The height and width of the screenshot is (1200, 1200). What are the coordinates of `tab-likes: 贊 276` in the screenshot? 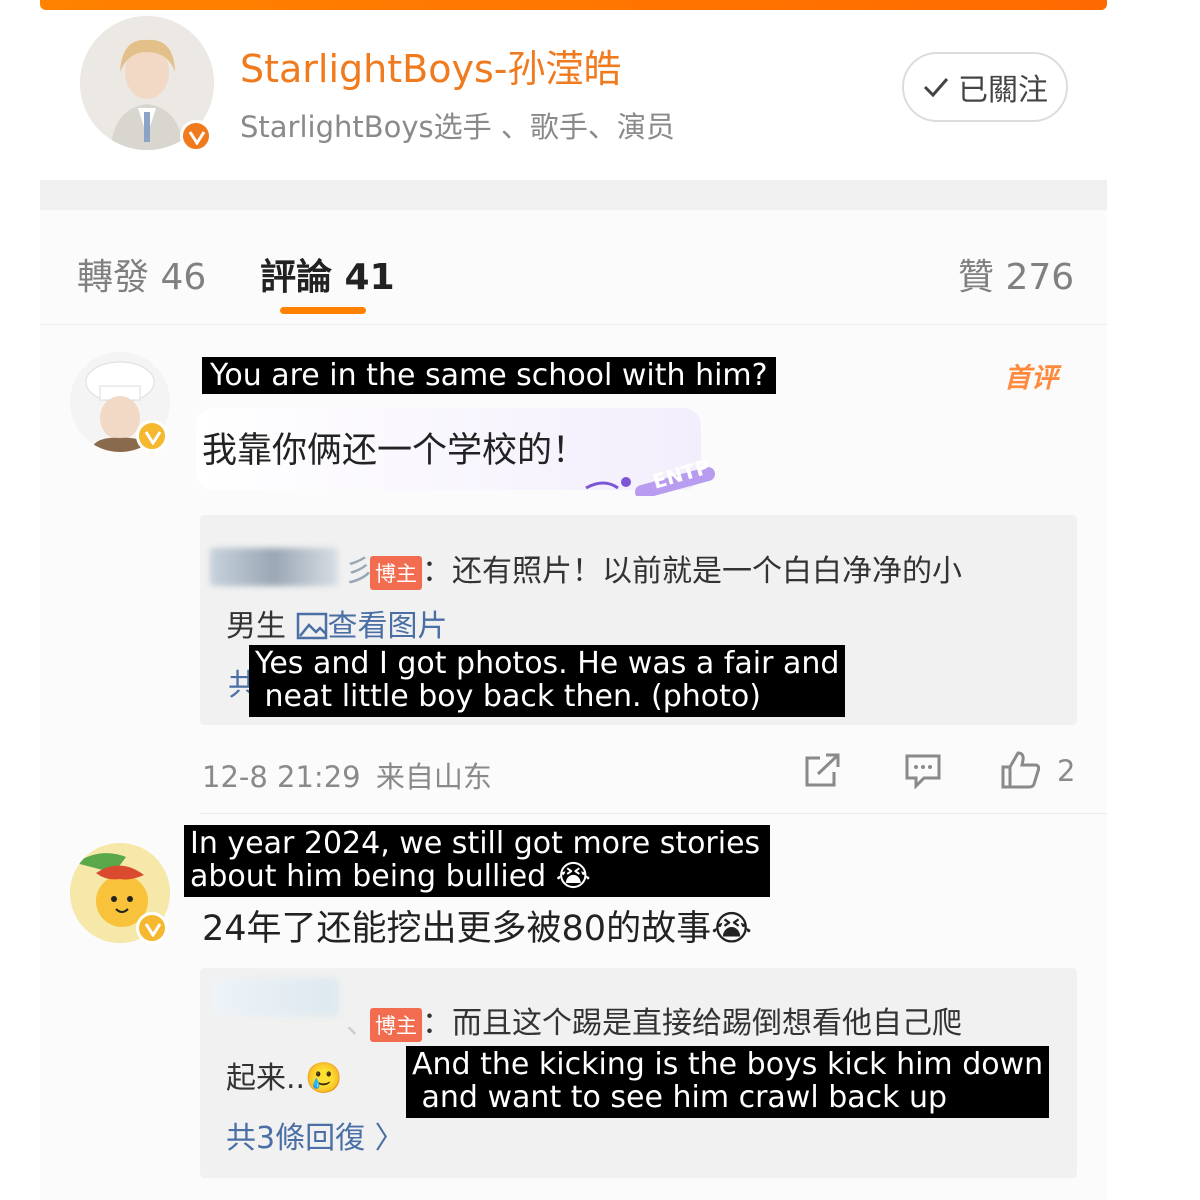 It's located at (1016, 274).